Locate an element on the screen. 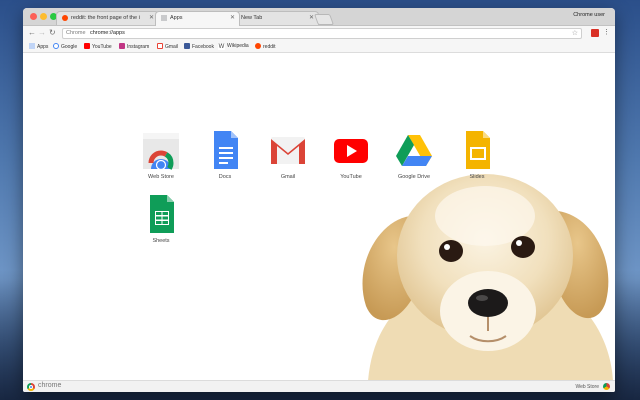 The width and height of the screenshot is (640, 400). bookmark-reddit: reddit is located at coordinates (265, 47).